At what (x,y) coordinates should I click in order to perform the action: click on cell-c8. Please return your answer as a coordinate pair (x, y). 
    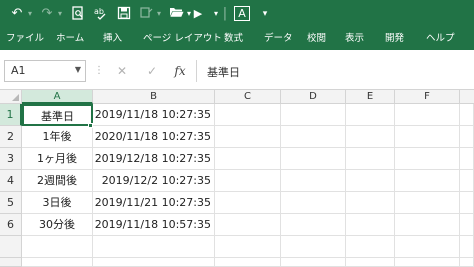
    Looking at the image, I should click on (248, 262).